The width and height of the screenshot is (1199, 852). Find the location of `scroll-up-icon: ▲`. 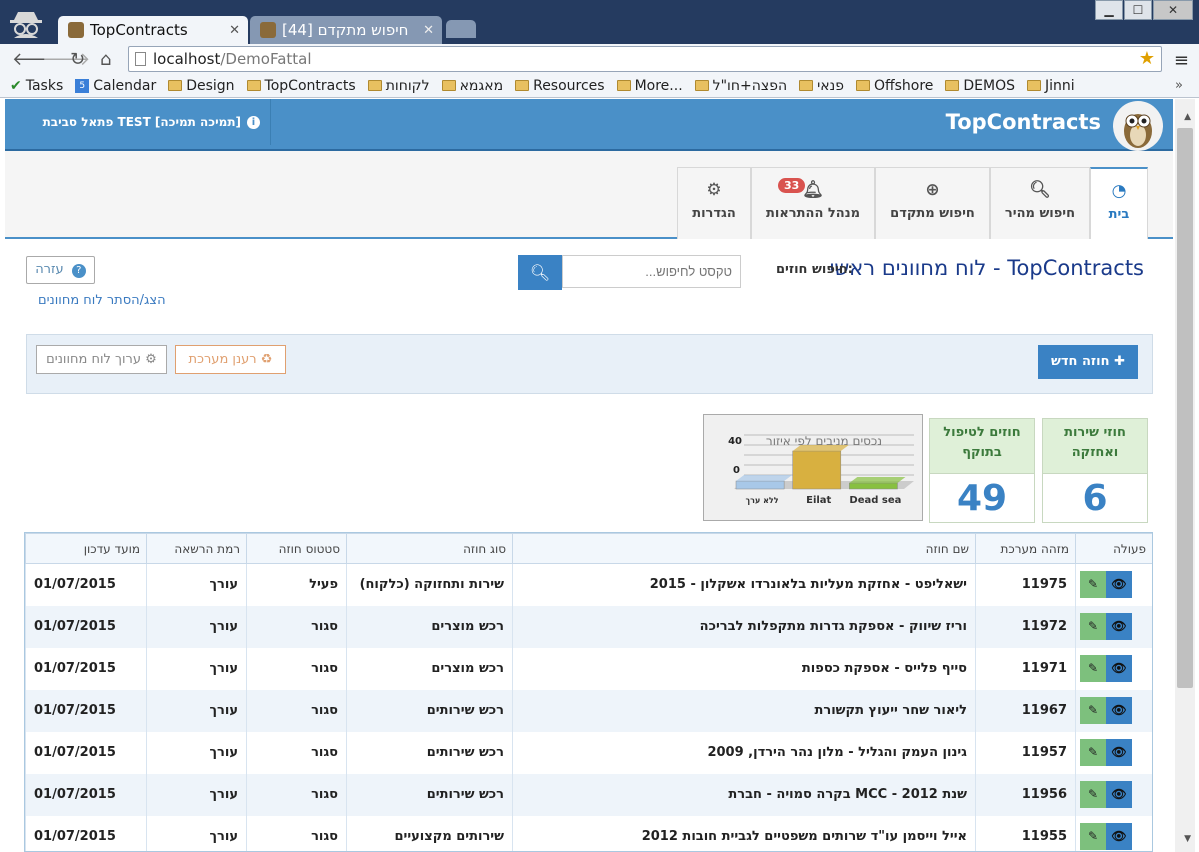

scroll-up-icon: ▲ is located at coordinates (1187, 117).